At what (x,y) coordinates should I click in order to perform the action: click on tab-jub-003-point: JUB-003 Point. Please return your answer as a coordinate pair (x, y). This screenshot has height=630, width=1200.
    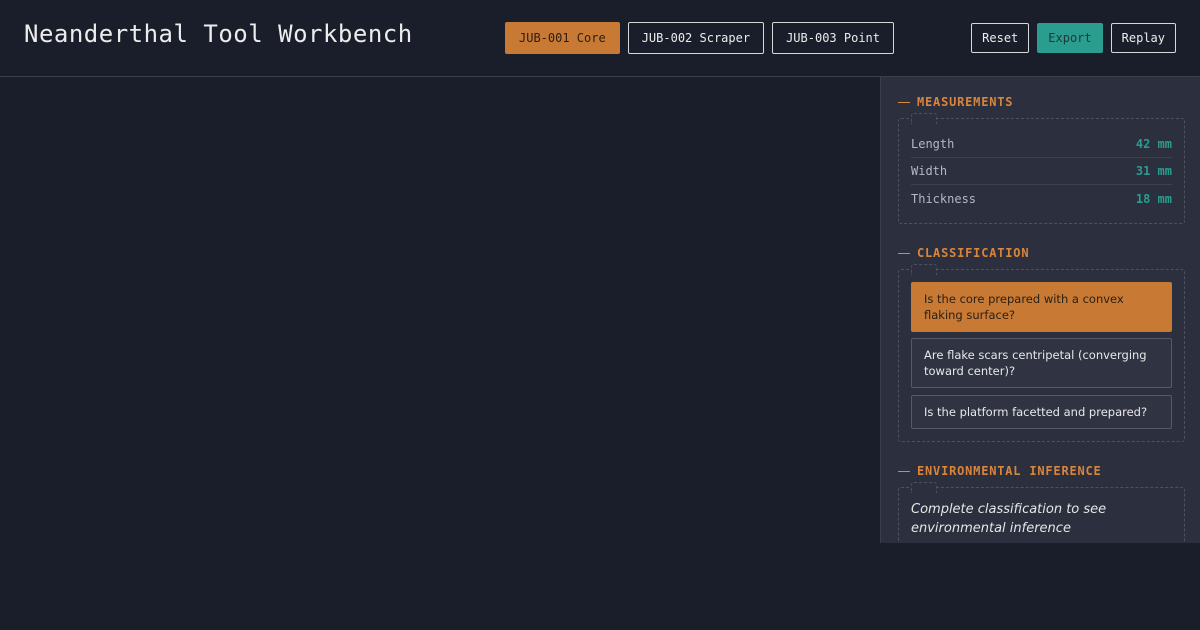
    Looking at the image, I should click on (833, 38).